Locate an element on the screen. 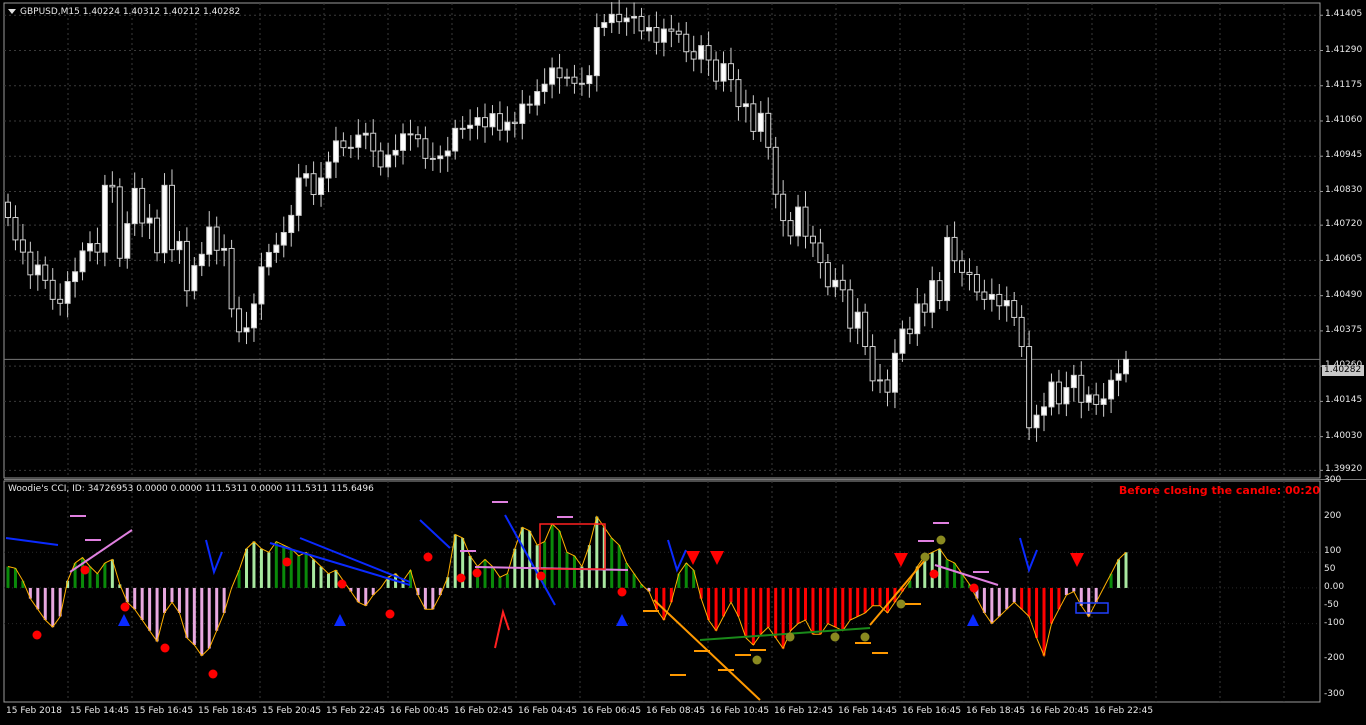  current-price-label: 1.40282 is located at coordinates (1343, 370).